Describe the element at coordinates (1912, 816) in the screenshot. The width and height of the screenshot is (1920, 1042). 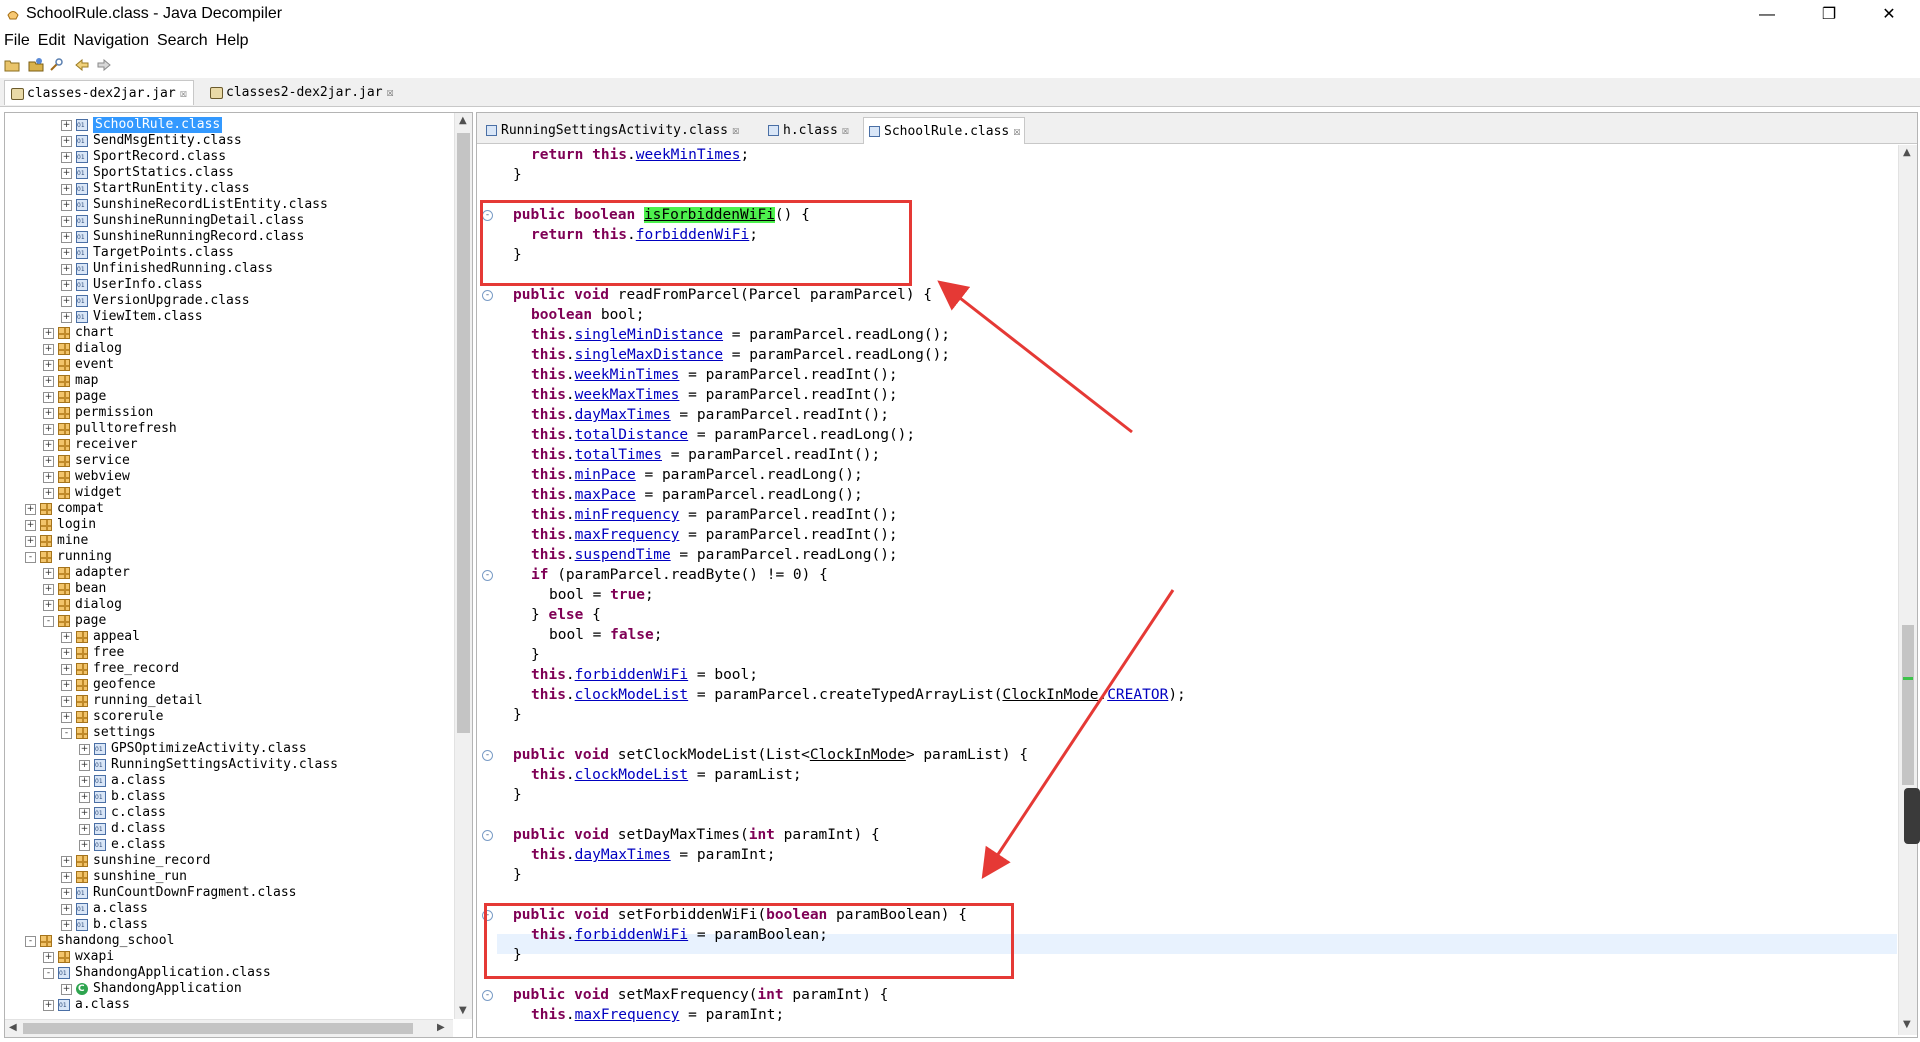
I see `side-scroll-handle` at that location.